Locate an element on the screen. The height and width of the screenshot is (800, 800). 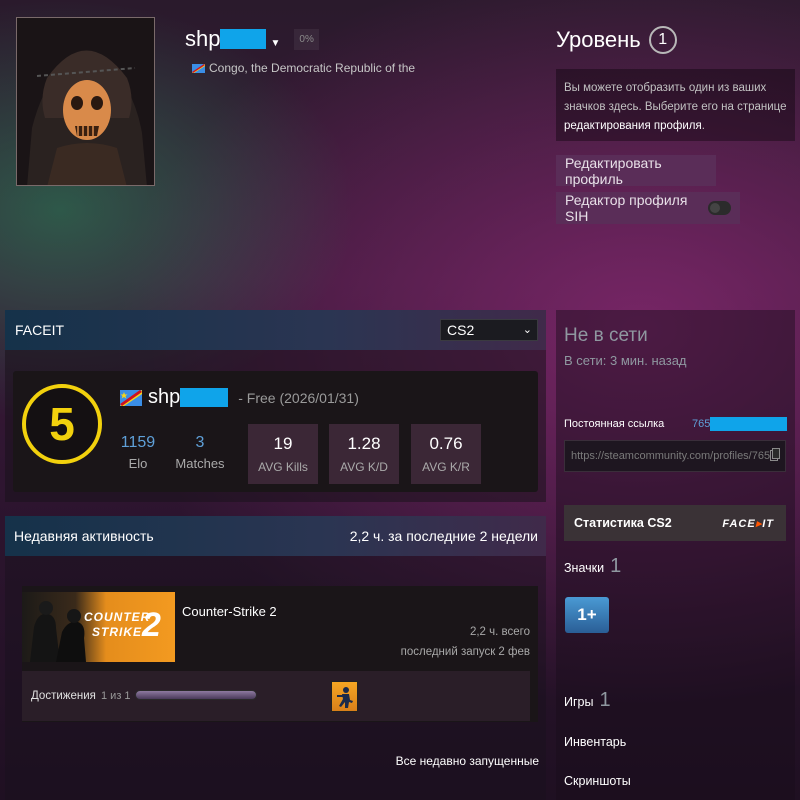
profile-country: Congo, the Democratic Republic of the is located at coordinates (303, 68).